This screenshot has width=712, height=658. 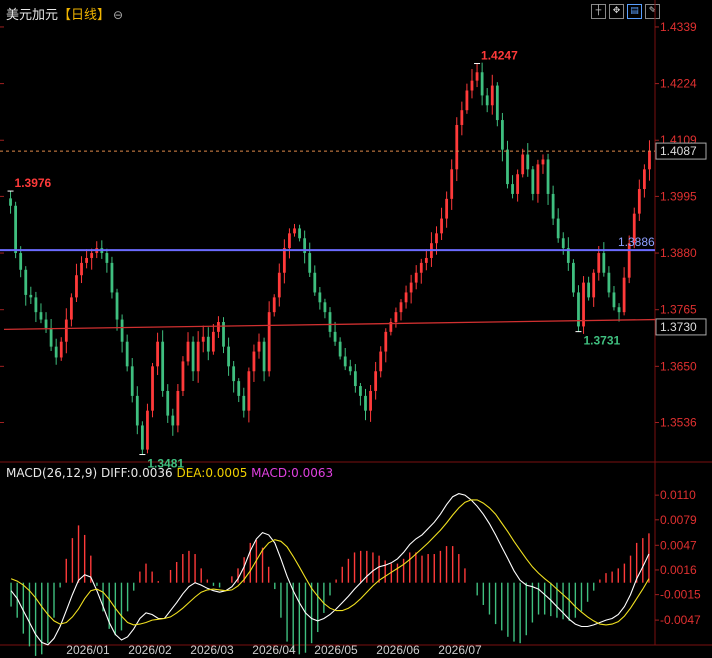 What do you see at coordinates (678, 327) in the screenshot?
I see `red-line-price-label: 1.3730` at bounding box center [678, 327].